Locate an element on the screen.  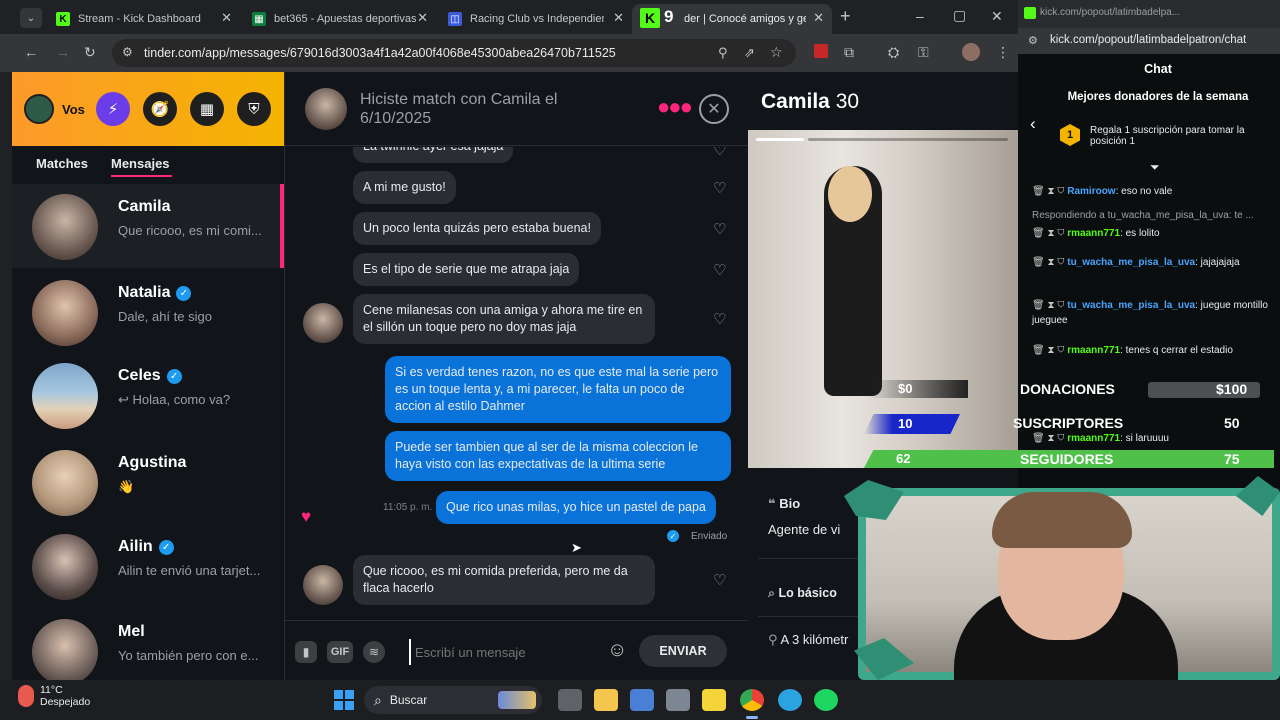
match-info: Hiciste match con Camila el 6/10/2025 is located at coordinates (458, 109).